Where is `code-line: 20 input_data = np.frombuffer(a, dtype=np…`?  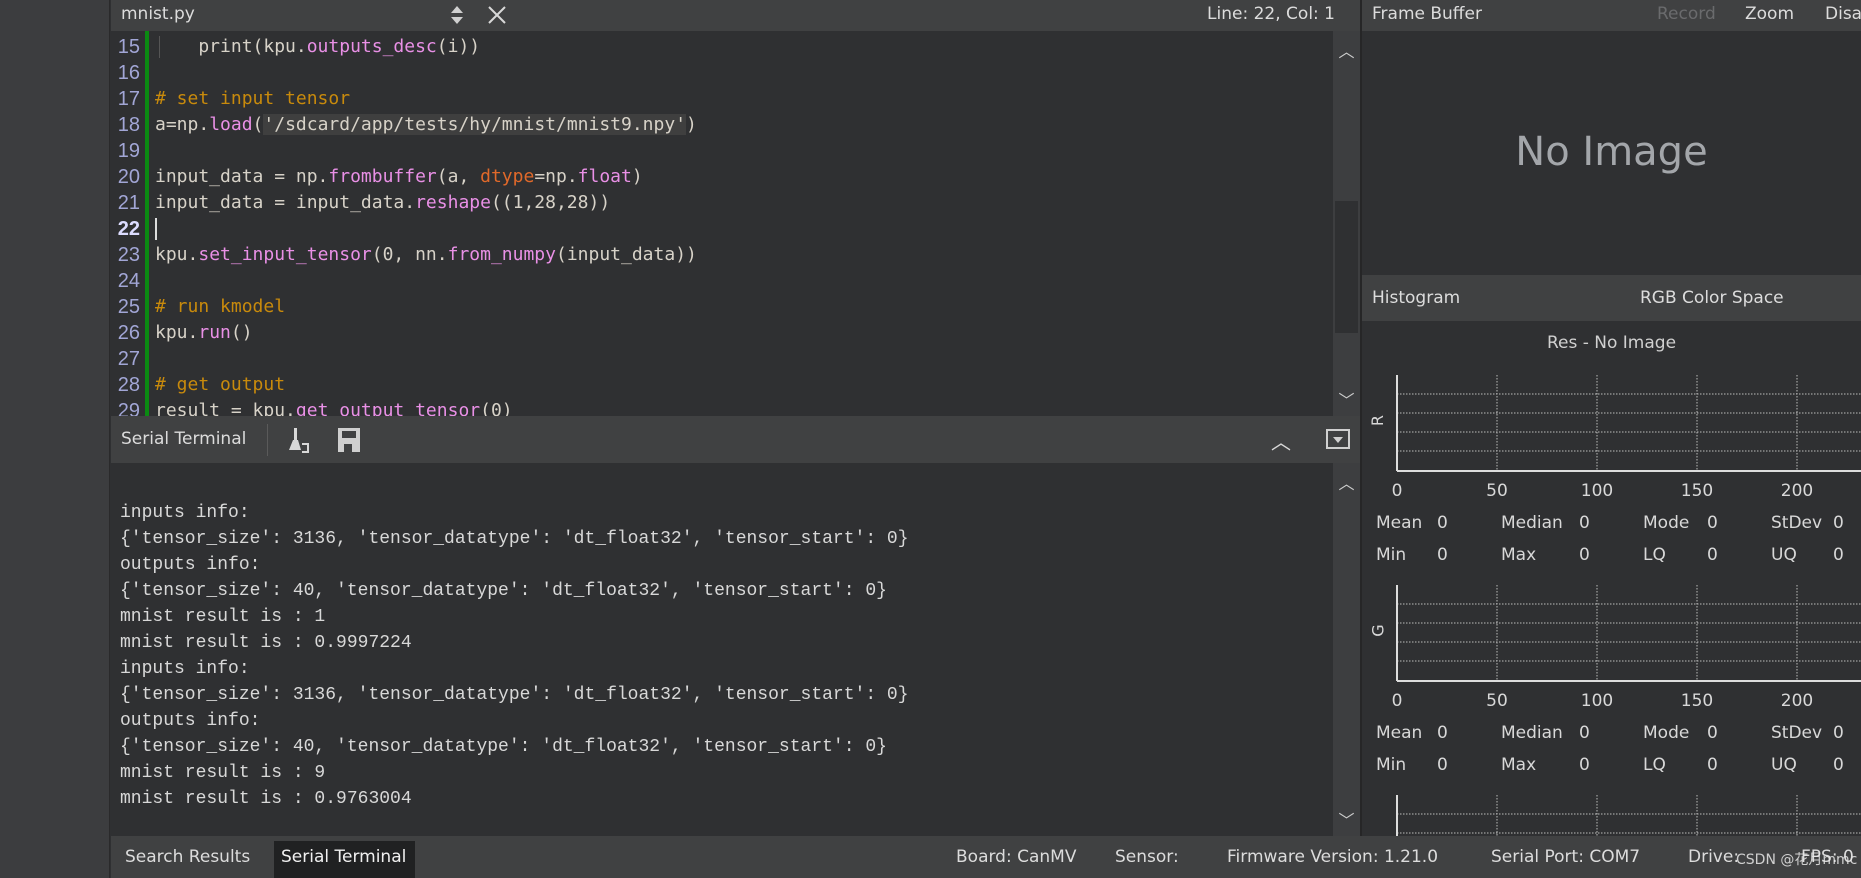 code-line: 20 input_data = np.frombuffer(a, dtype=np… is located at coordinates (722, 177).